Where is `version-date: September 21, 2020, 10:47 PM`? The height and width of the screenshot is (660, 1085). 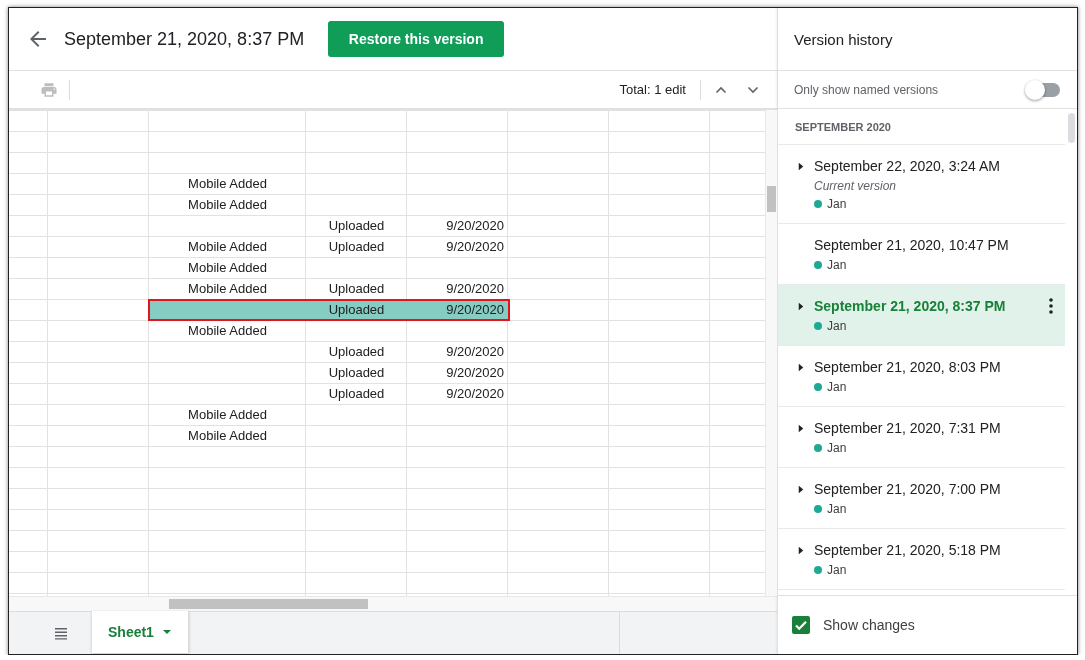
version-date: September 21, 2020, 10:47 PM is located at coordinates (912, 245).